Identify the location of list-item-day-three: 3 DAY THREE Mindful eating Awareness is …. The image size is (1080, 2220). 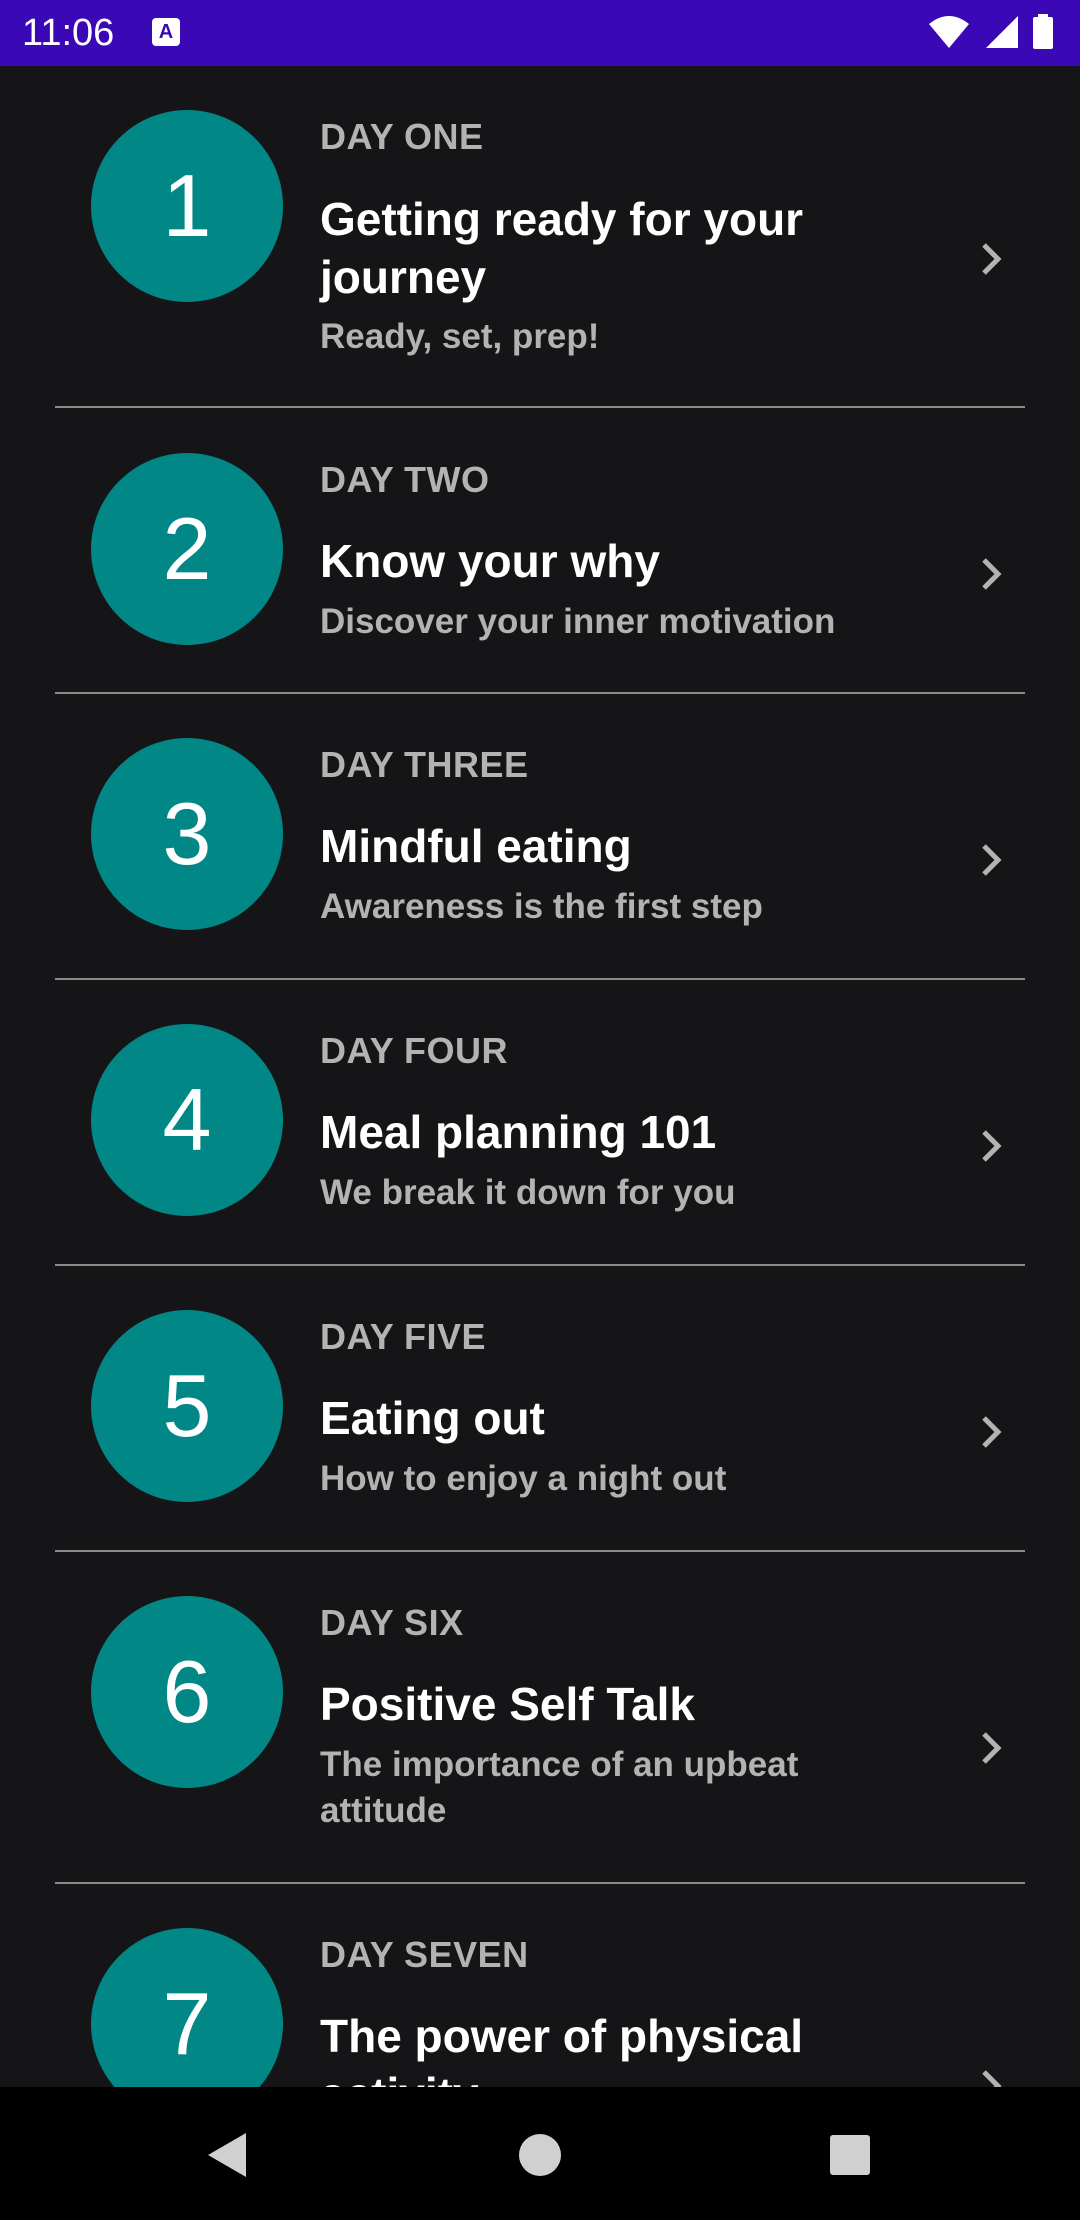
(540, 837).